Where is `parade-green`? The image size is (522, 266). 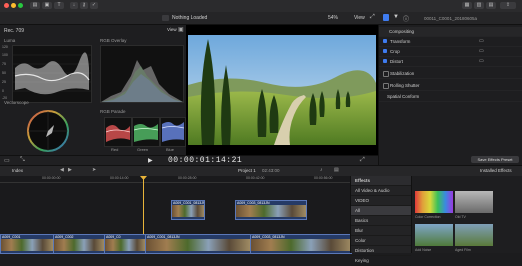 parade-green is located at coordinates (146, 132).